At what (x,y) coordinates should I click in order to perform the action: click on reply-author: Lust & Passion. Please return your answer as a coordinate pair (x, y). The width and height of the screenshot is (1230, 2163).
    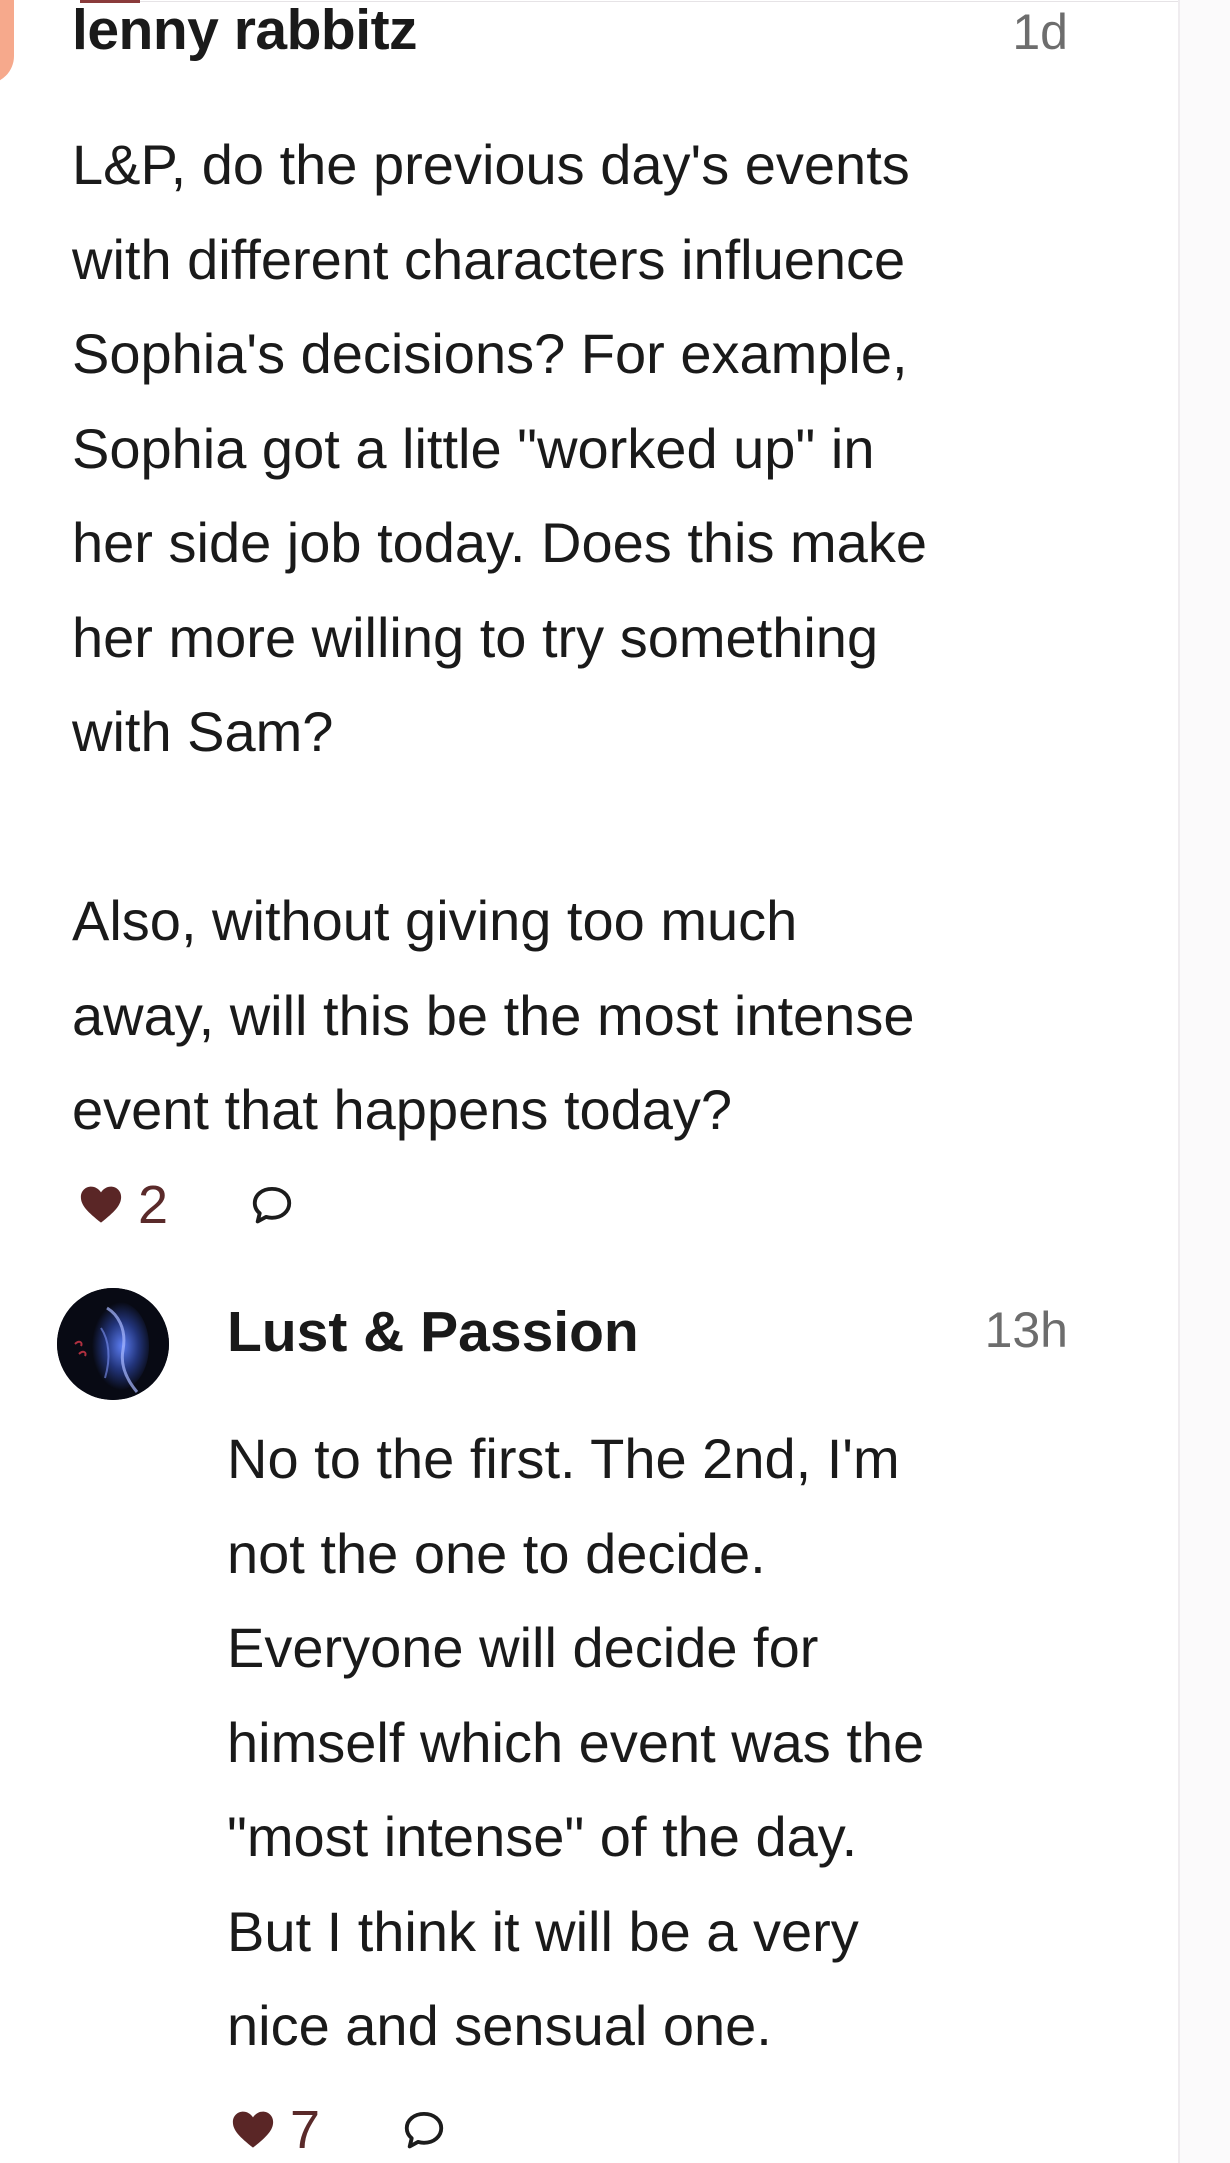
    Looking at the image, I should click on (433, 1332).